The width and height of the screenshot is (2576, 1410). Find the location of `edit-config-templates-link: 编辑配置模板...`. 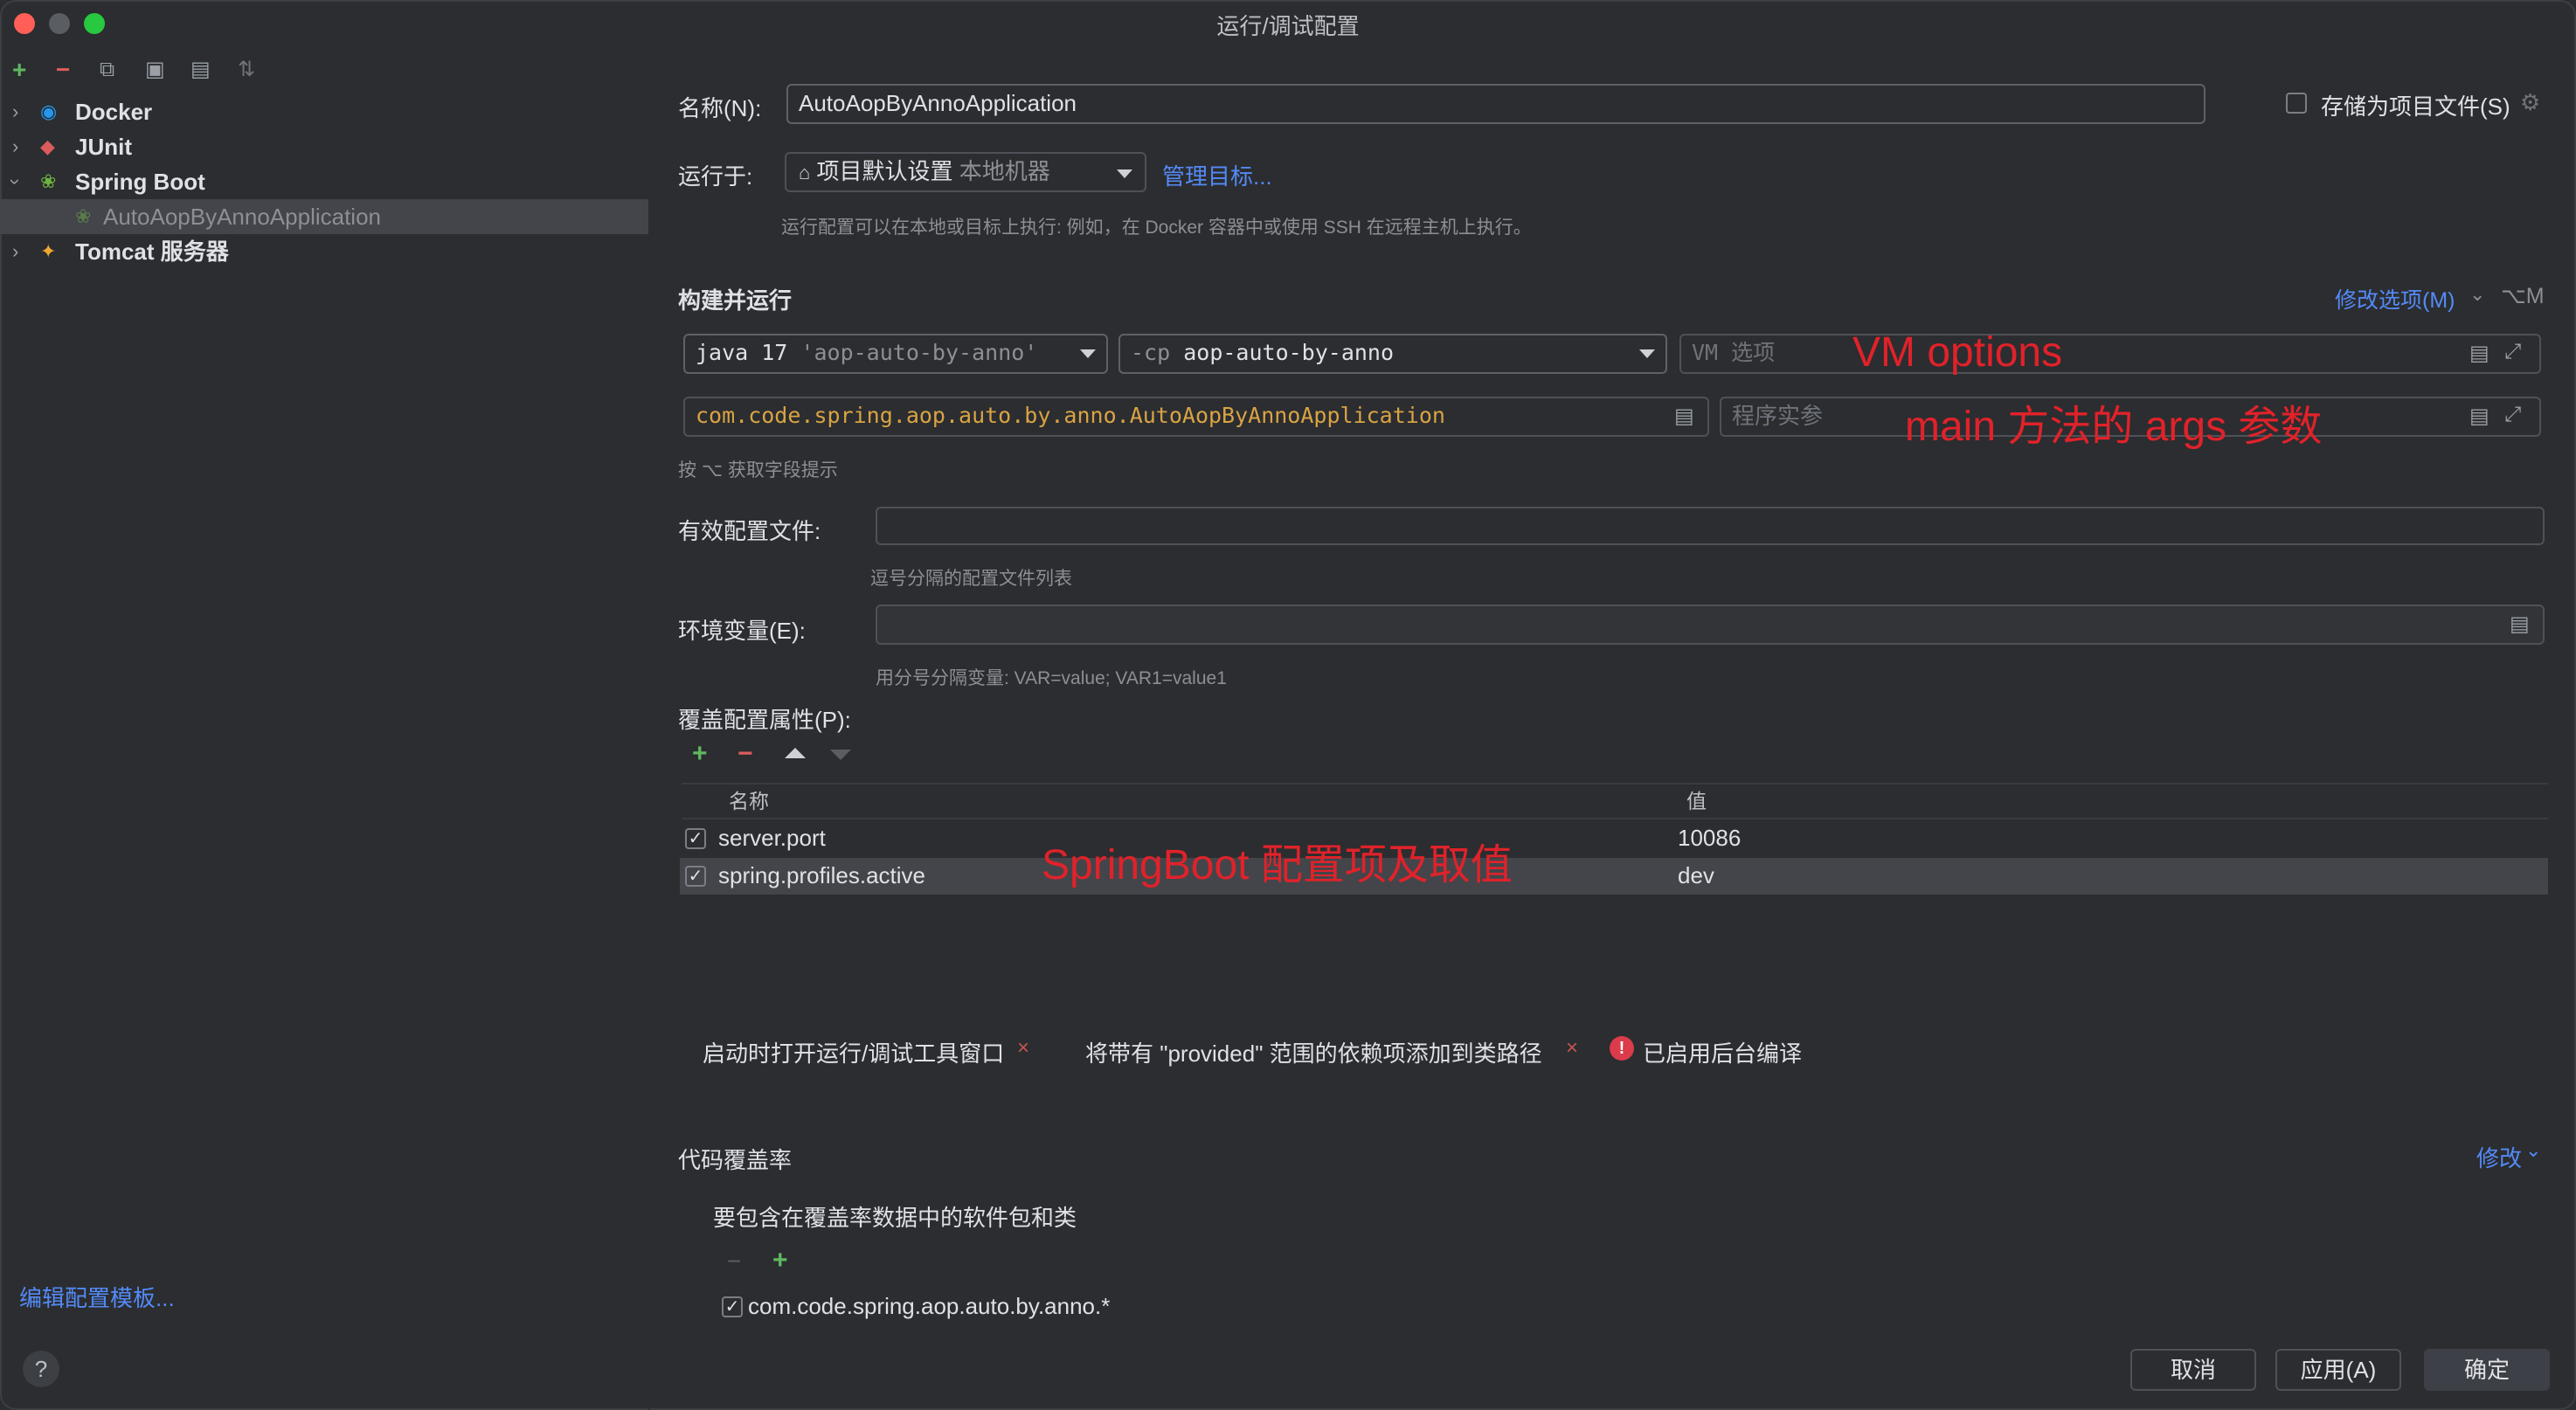

edit-config-templates-link: 编辑配置模板... is located at coordinates (97, 1297).